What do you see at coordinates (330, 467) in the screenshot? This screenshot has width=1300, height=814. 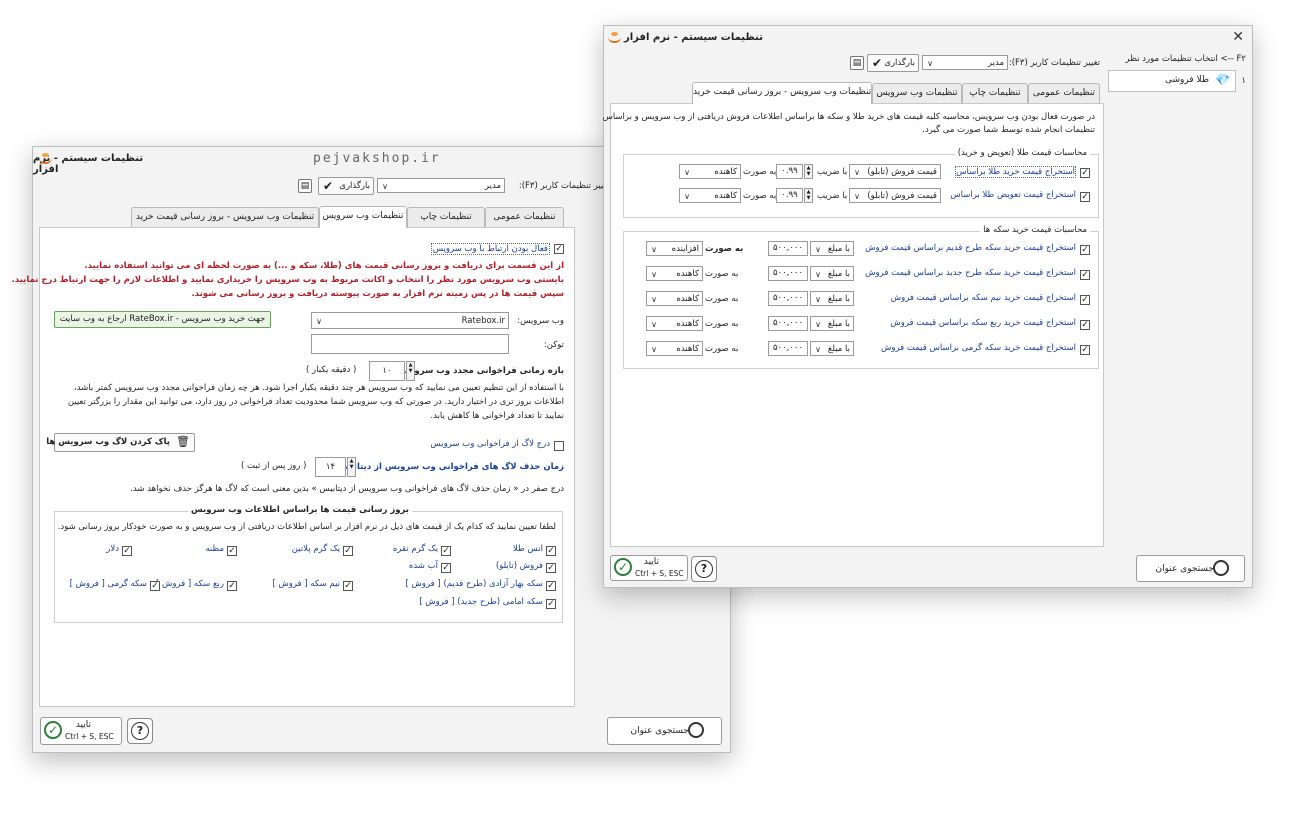 I see `back-log-delete-input: ۱۴` at bounding box center [330, 467].